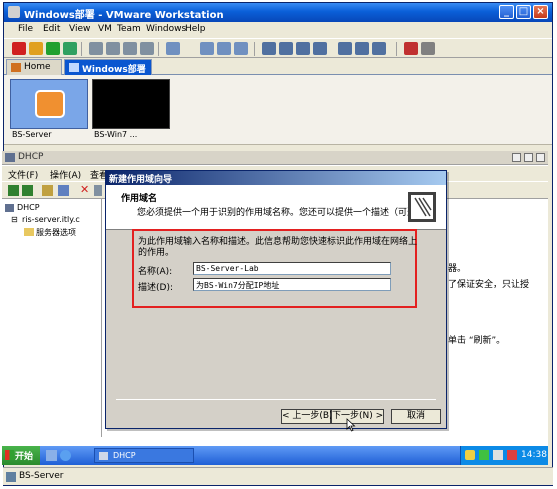 The width and height of the screenshot is (557, 489). I want to click on reset-icon, so click(70, 48).